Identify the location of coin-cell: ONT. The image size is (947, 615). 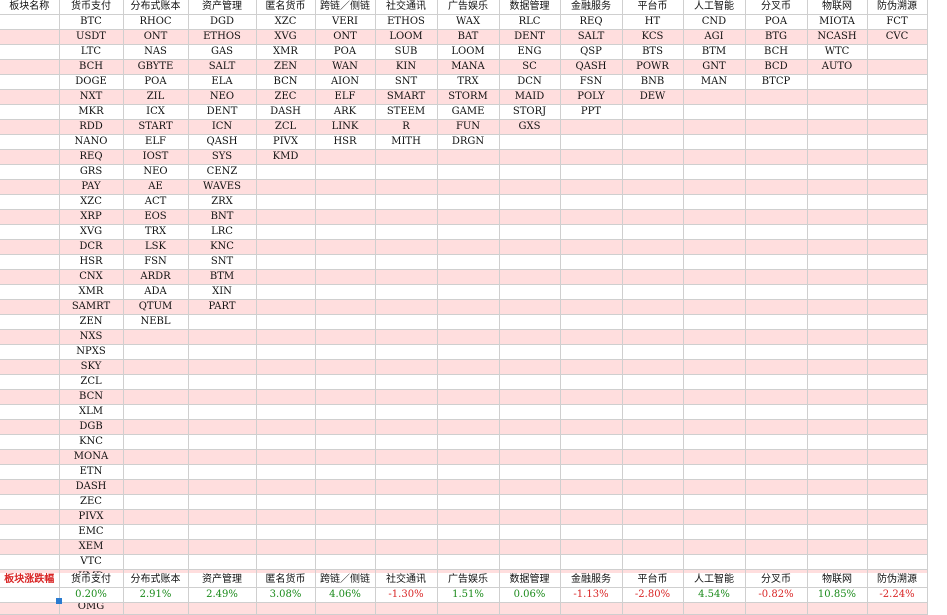
(345, 37).